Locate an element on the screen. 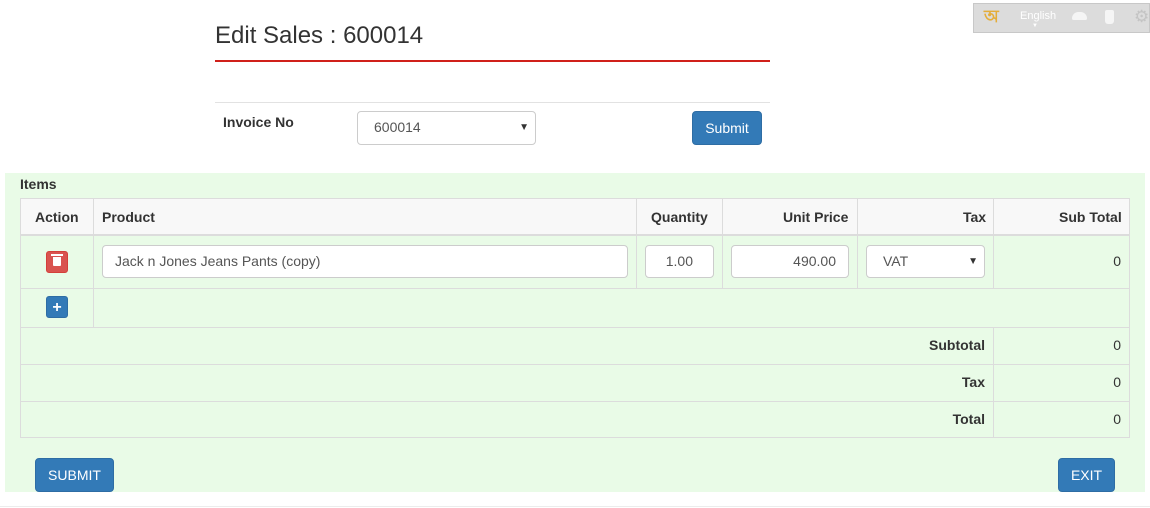 The image size is (1150, 508). col-product: Product is located at coordinates (128, 217).